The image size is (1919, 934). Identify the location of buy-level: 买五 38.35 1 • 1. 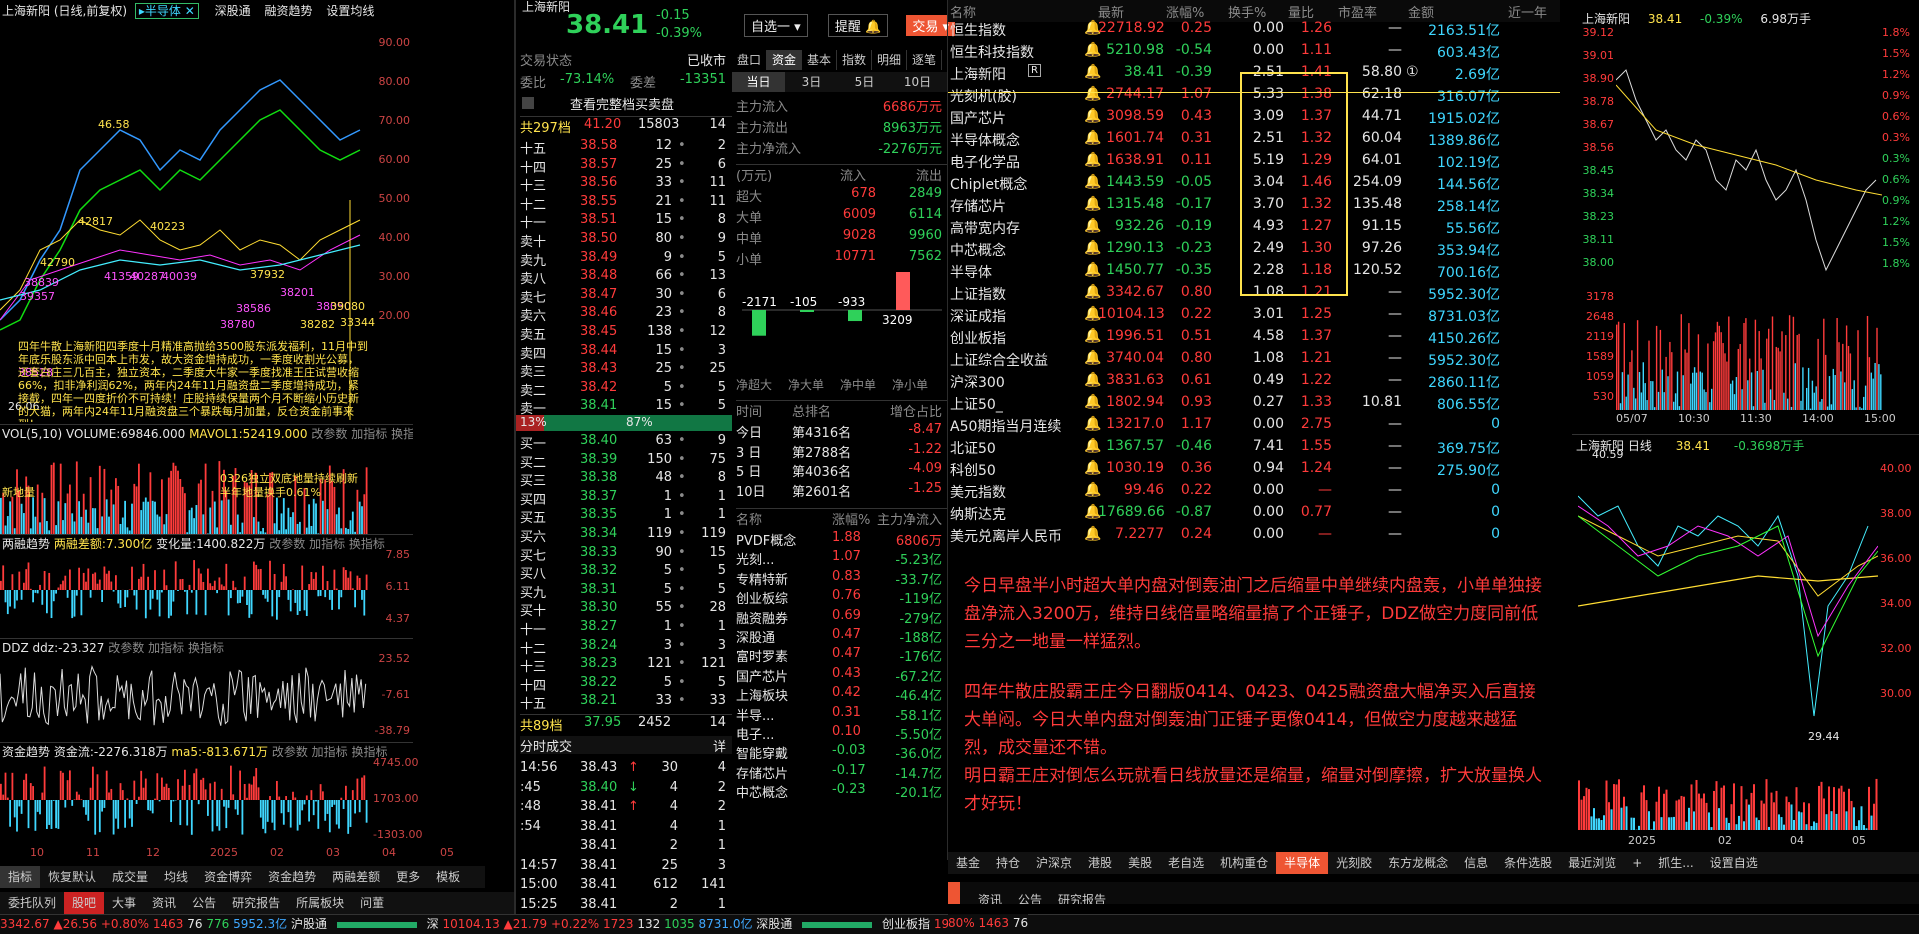
(626, 516).